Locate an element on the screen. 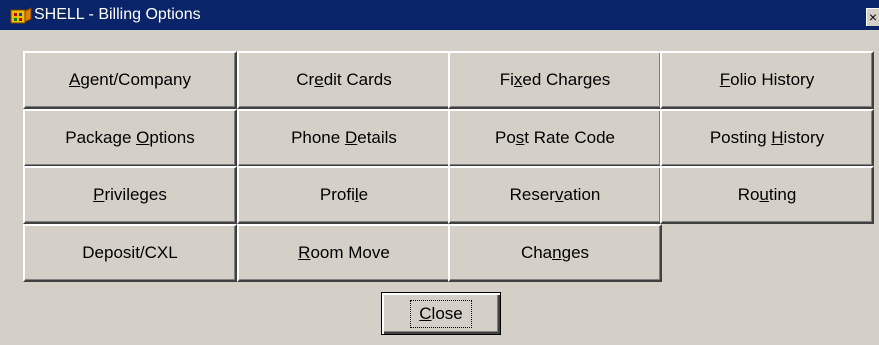 The width and height of the screenshot is (879, 345). post-rate-code-label: Post Rate Code is located at coordinates (555, 137).